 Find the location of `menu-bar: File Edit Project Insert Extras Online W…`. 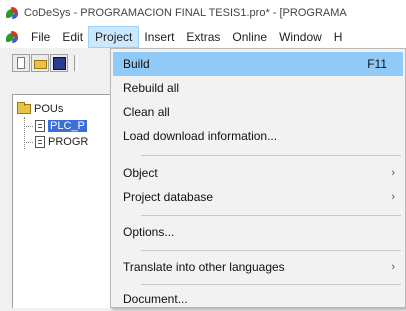

menu-bar: File Edit Project Insert Extras Online W… is located at coordinates (203, 37).